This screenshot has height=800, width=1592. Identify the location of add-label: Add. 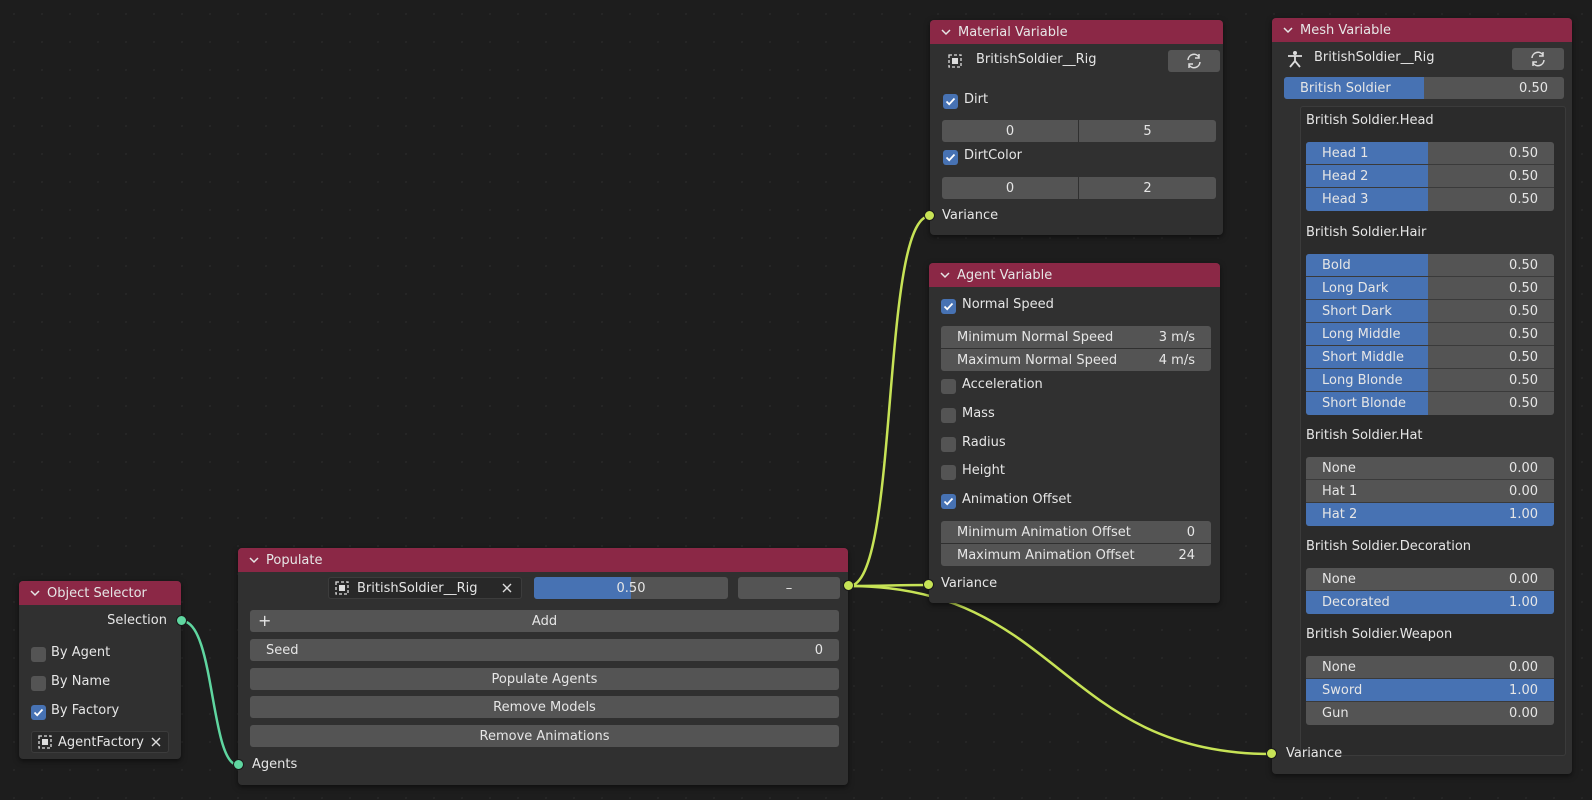
(544, 621).